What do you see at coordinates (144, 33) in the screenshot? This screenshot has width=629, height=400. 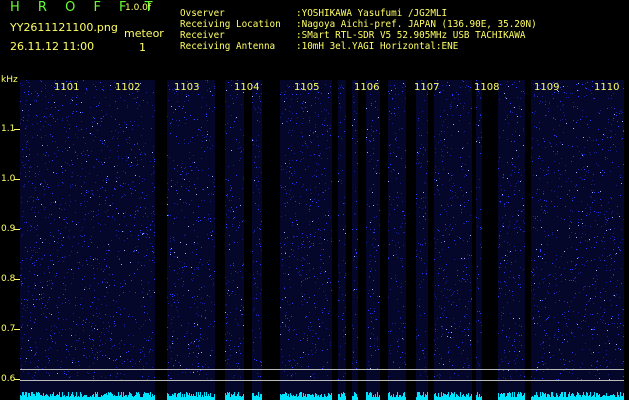 I see `meteor-label: meteor` at bounding box center [144, 33].